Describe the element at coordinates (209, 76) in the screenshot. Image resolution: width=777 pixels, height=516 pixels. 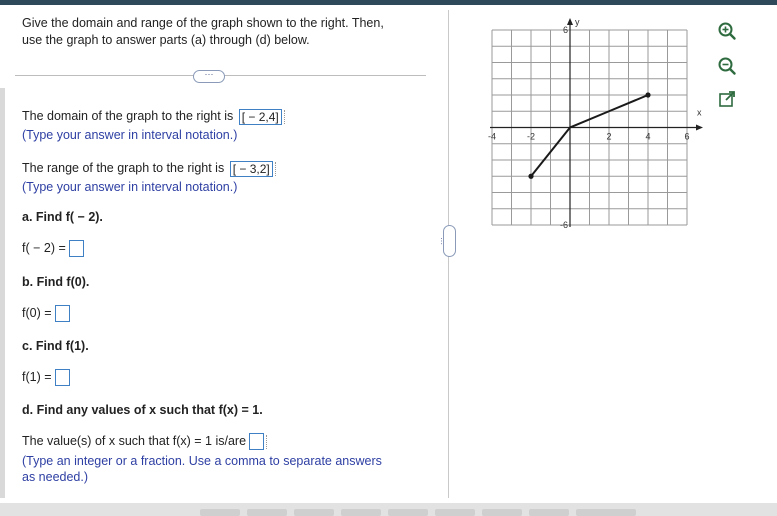
I see `expand-question-button: ···` at that location.